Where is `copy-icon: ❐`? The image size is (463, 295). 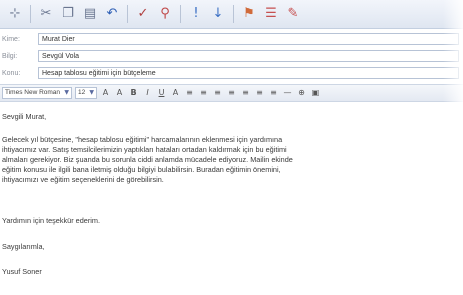 copy-icon: ❐ is located at coordinates (68, 14).